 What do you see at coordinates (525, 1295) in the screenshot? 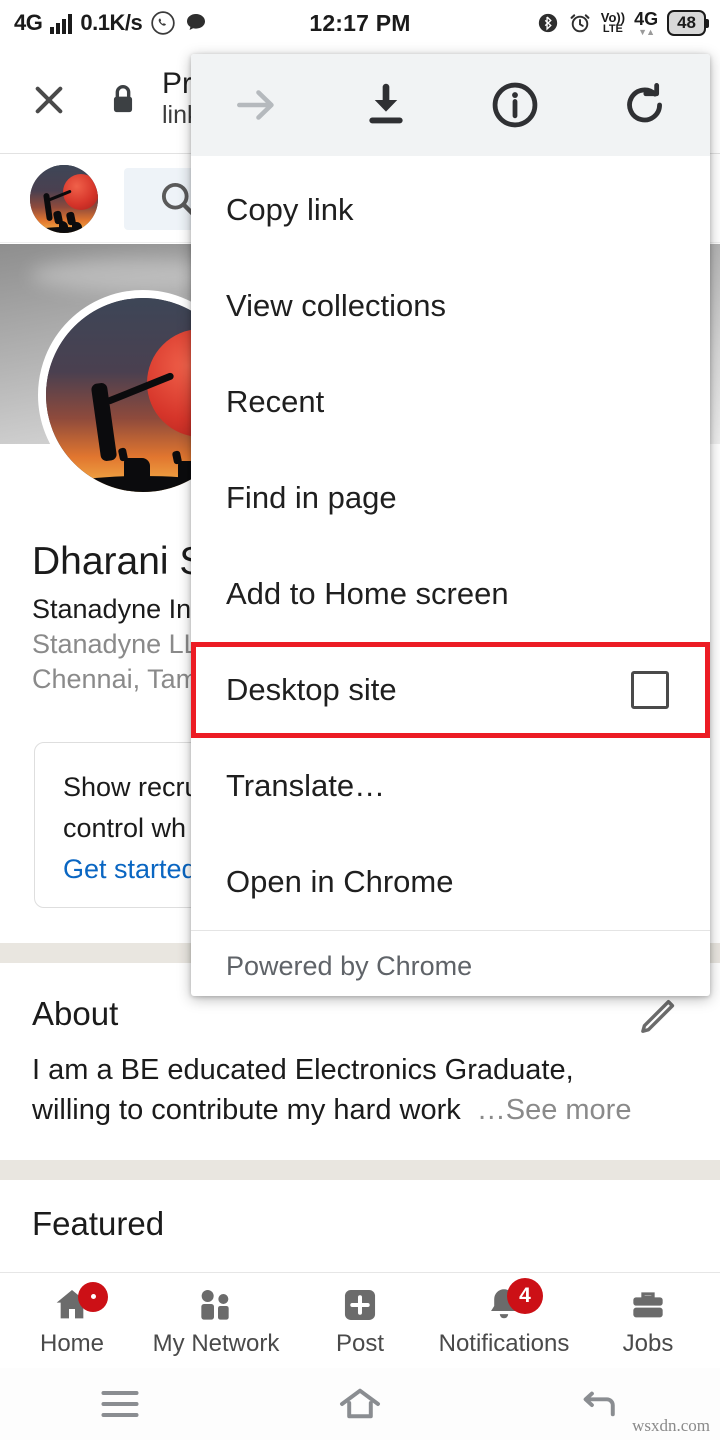
I see `notifications-badge: 4` at bounding box center [525, 1295].